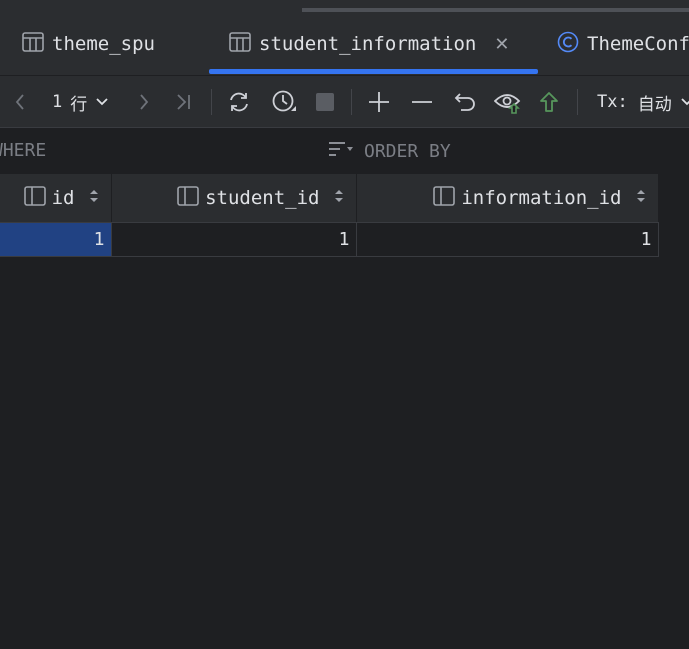 Image resolution: width=689 pixels, height=649 pixels. Describe the element at coordinates (144, 102) in the screenshot. I see `next-page-icon` at that location.